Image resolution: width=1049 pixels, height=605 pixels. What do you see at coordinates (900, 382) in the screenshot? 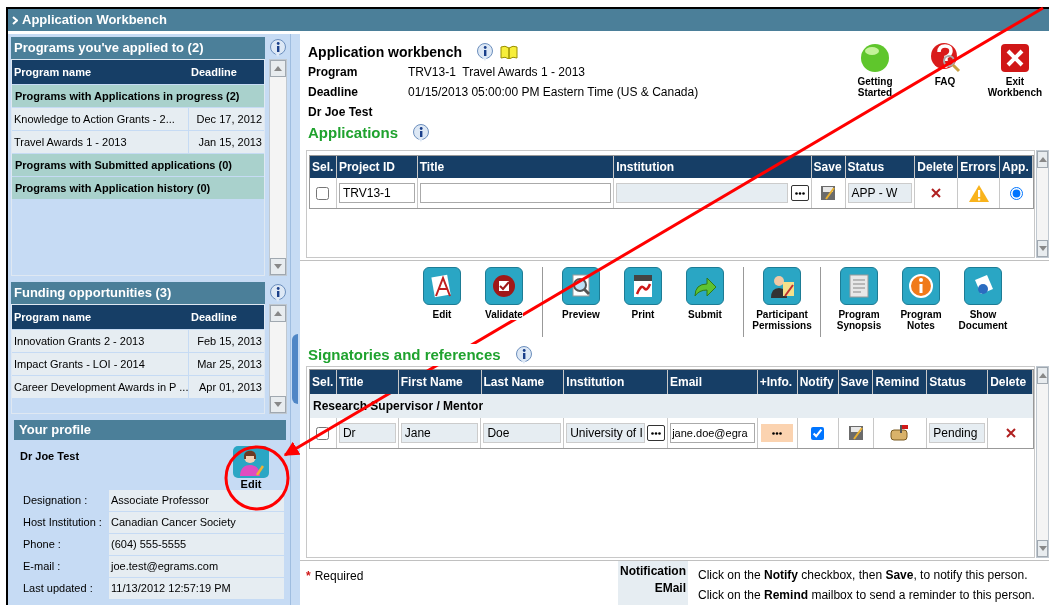
I see `column-header: Remind` at bounding box center [900, 382].